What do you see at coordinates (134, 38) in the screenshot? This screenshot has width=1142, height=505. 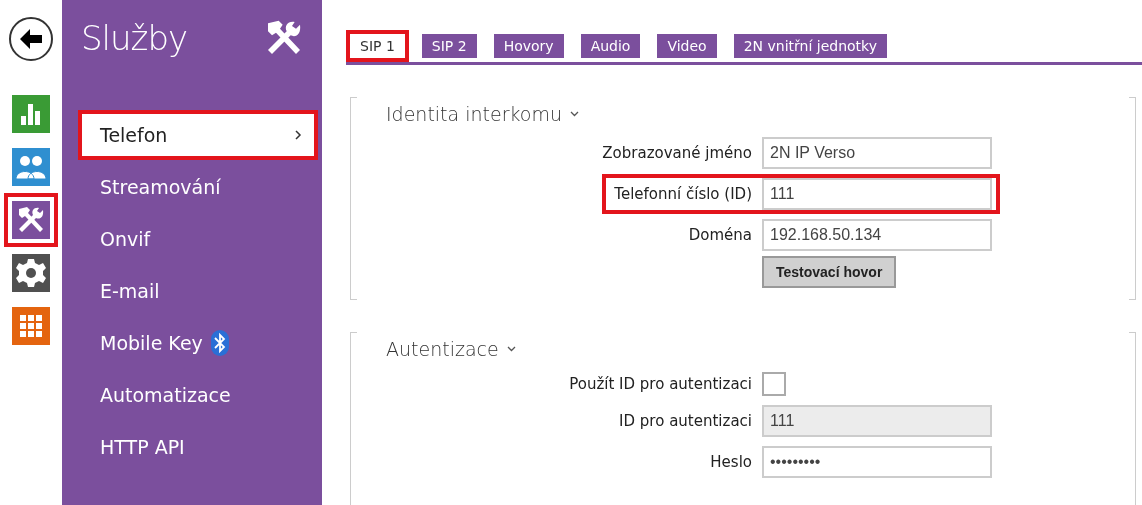 I see `section-title: Služby` at bounding box center [134, 38].